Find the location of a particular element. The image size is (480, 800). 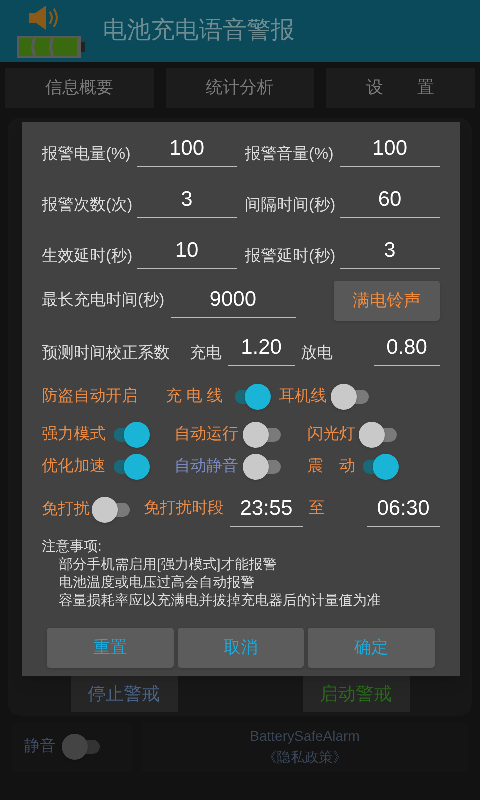

time-field: 23:55 is located at coordinates (266, 510).